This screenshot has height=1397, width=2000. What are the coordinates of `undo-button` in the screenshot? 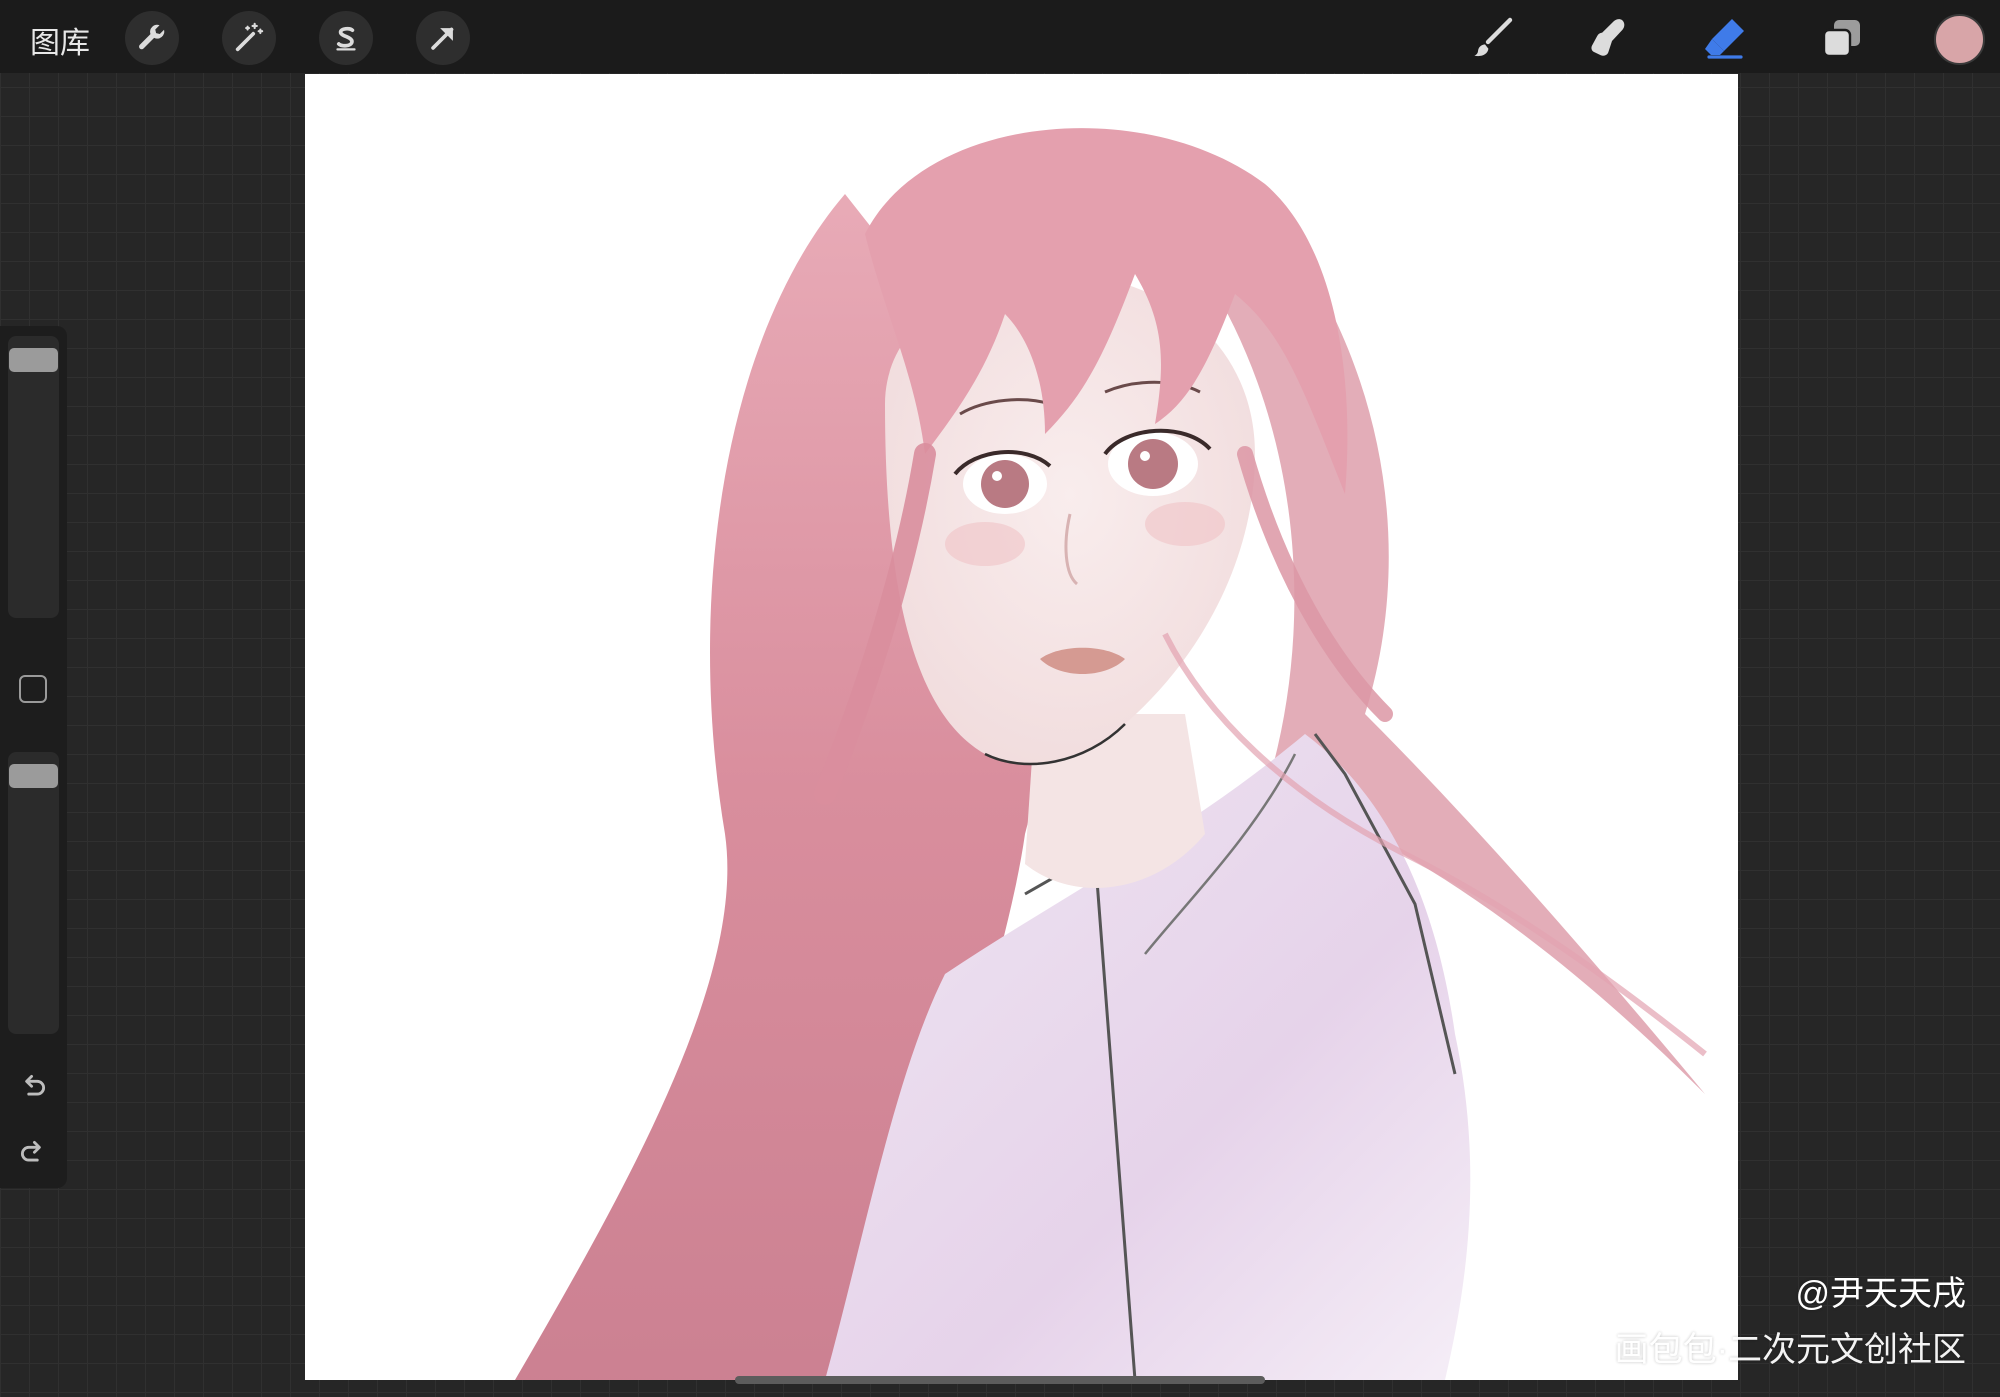 It's located at (33, 1087).